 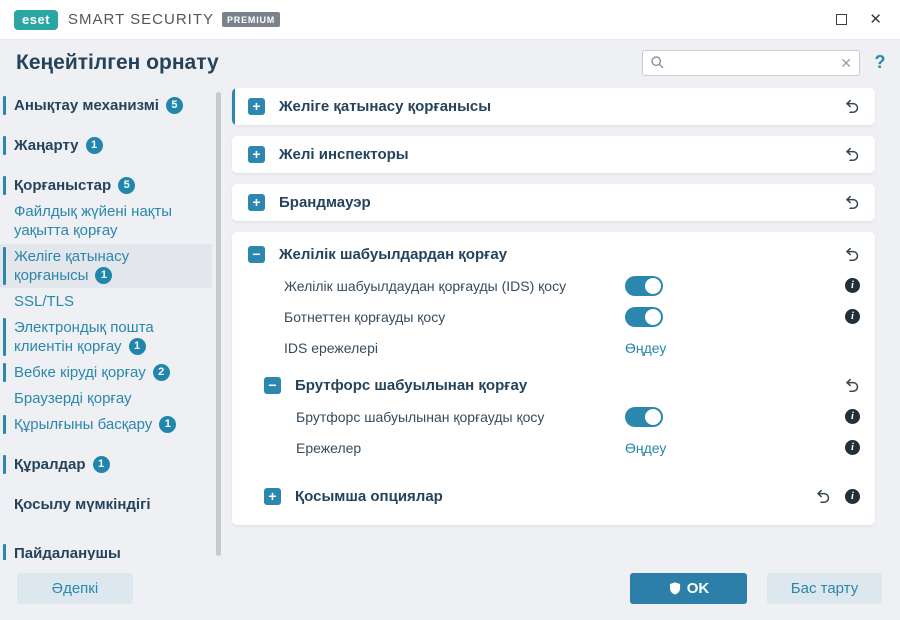 I want to click on sidebar-item-connectivity: Қосылу мүмкіндігі, so click(x=106, y=504).